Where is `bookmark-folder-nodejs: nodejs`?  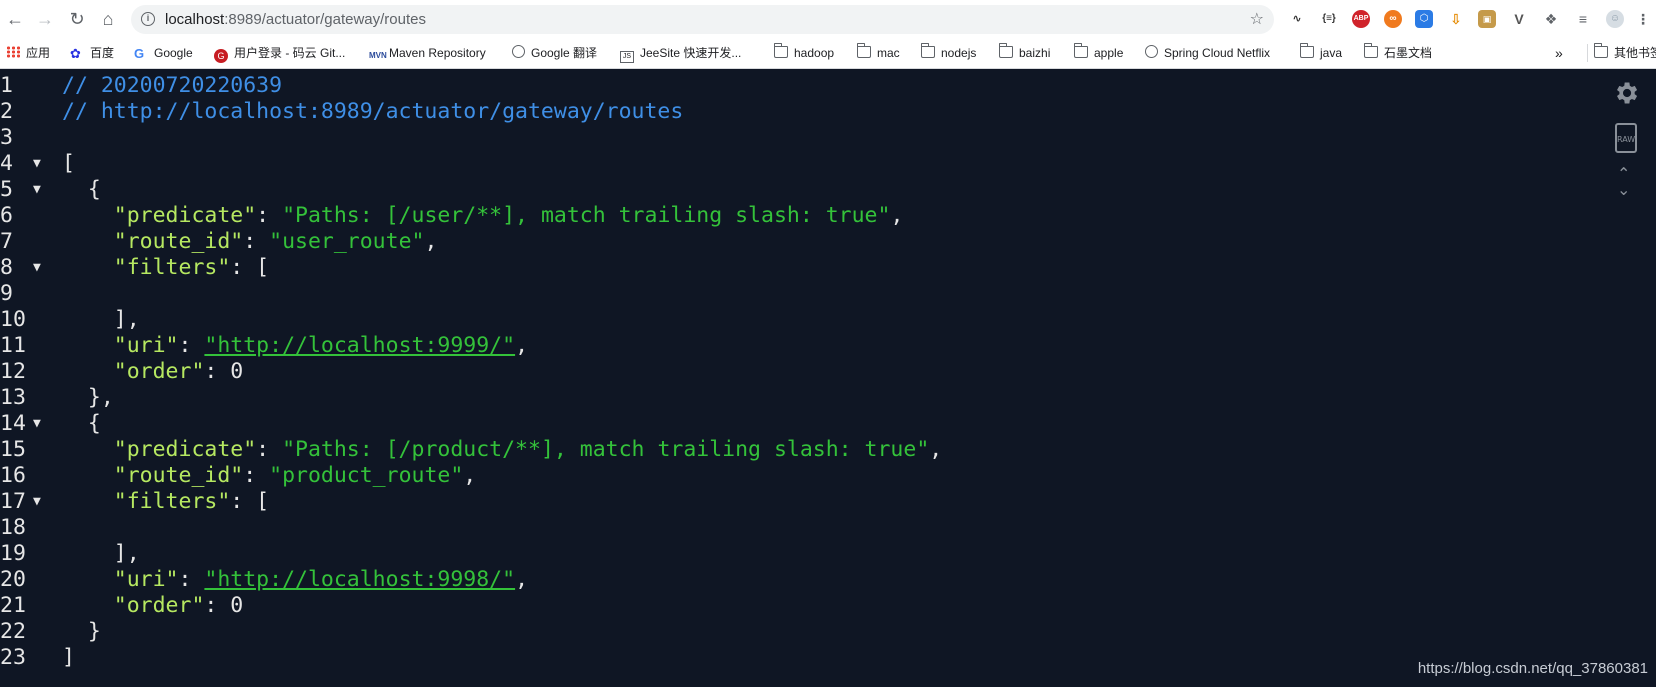
bookmark-folder-nodejs: nodejs is located at coordinates (948, 52).